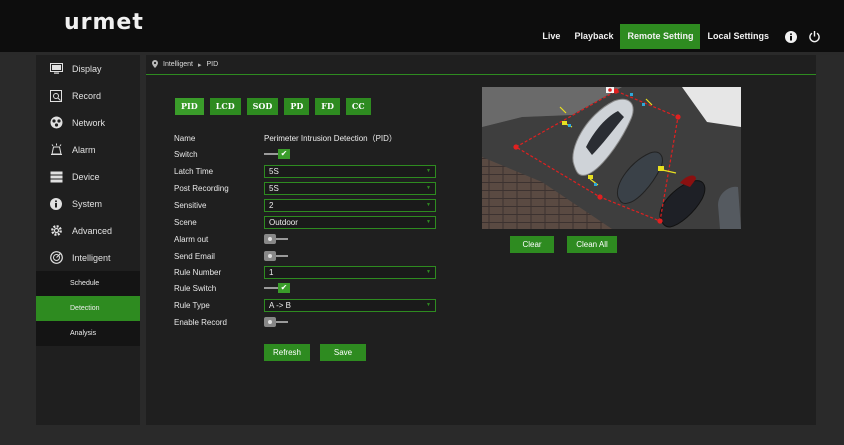  Describe the element at coordinates (194, 256) in the screenshot. I see `send-email-label: Send Email` at that location.